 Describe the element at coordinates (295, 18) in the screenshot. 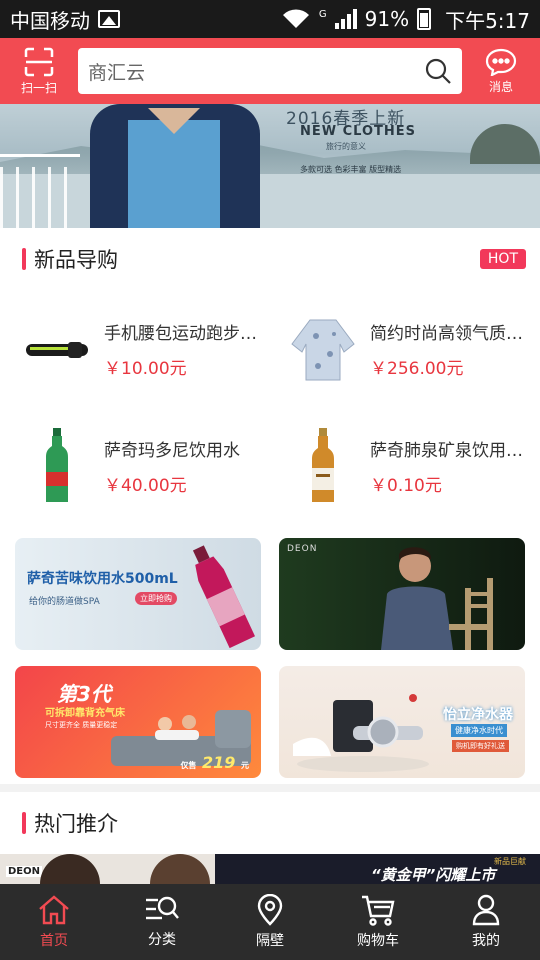

I see `wifi-icon` at that location.